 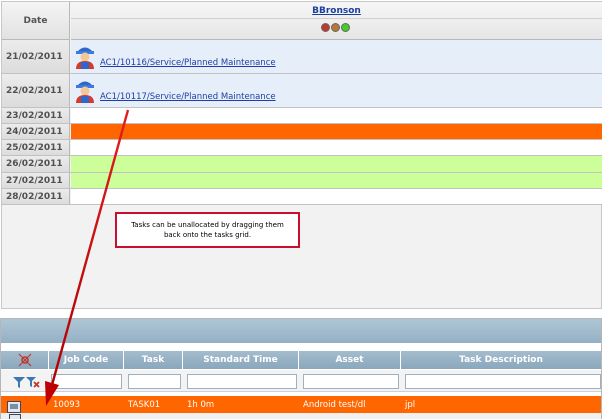 I want to click on task-link: AC1/10116/Service/Planned Maintenance, so click(x=188, y=63).